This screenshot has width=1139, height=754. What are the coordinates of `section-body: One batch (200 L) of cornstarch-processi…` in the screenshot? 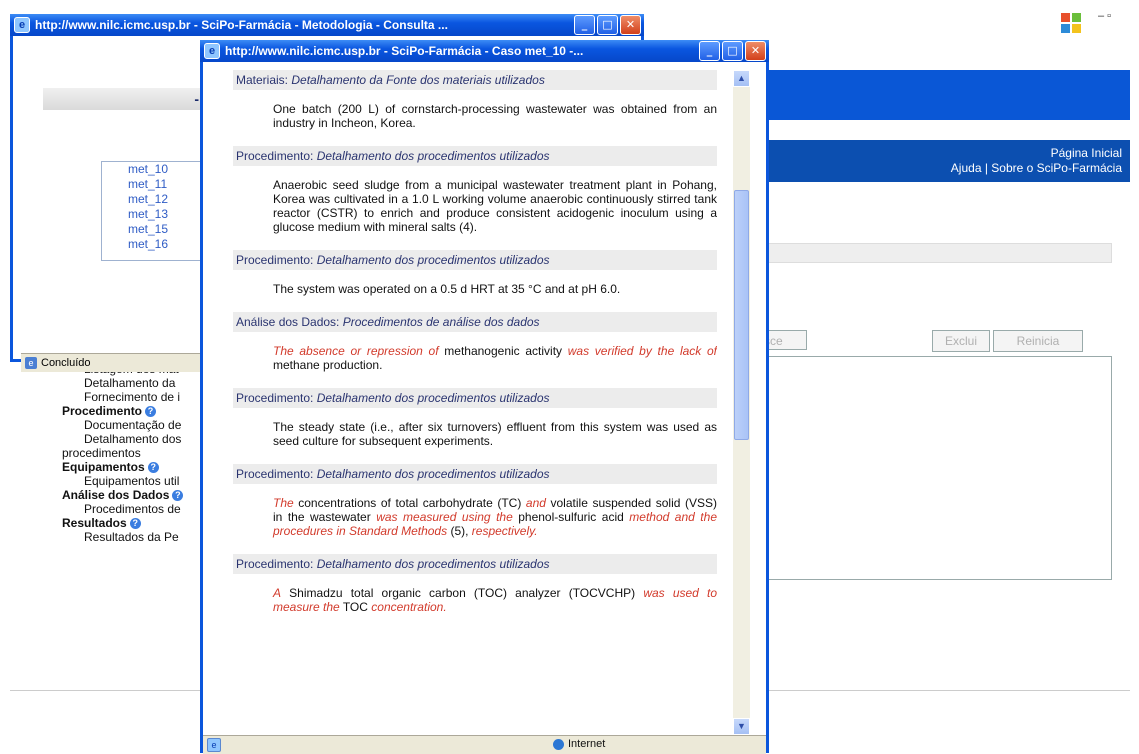 It's located at (475, 118).